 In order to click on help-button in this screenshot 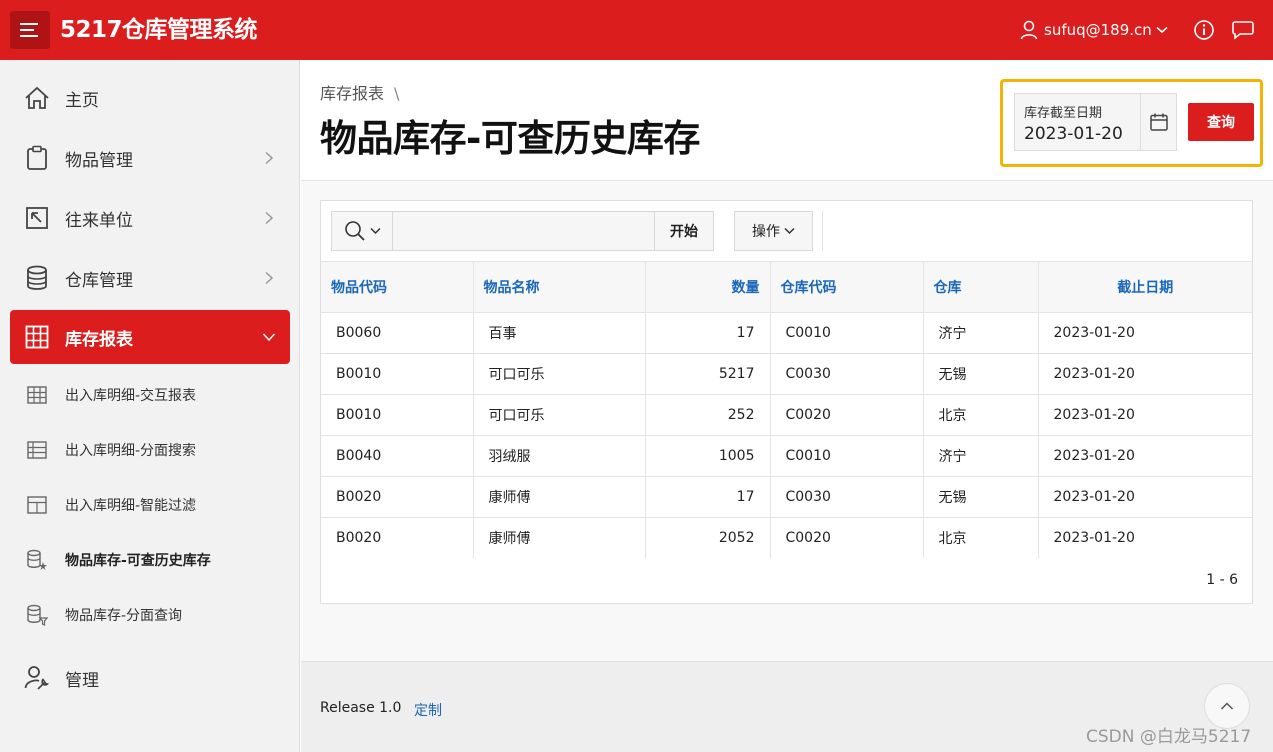, I will do `click(1204, 30)`.